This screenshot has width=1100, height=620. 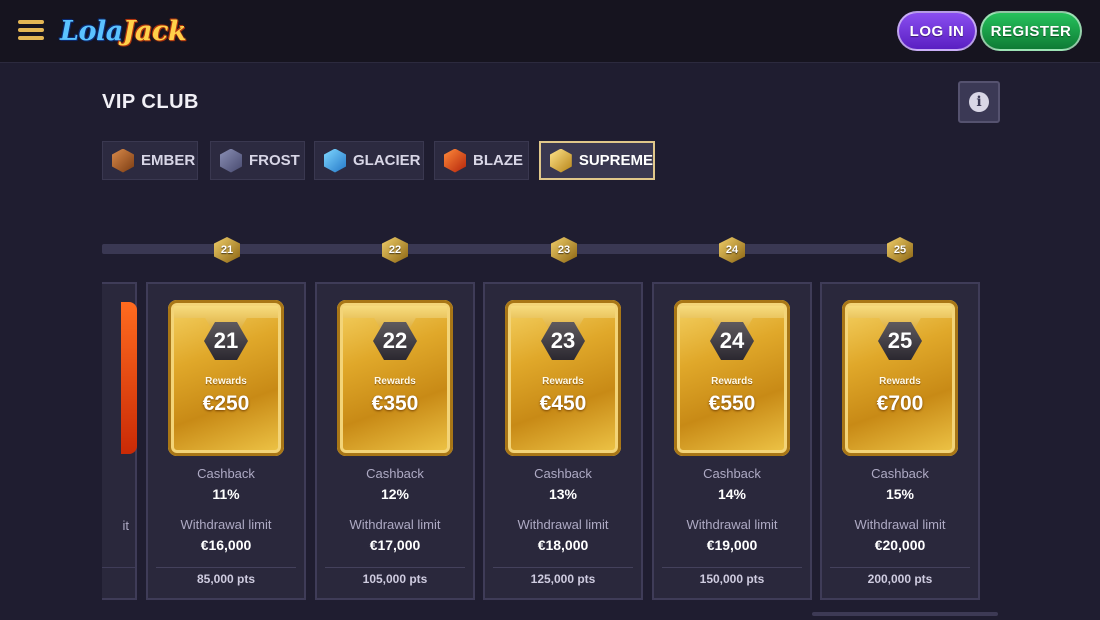 What do you see at coordinates (226, 403) in the screenshot?
I see `reward-amount: €250` at bounding box center [226, 403].